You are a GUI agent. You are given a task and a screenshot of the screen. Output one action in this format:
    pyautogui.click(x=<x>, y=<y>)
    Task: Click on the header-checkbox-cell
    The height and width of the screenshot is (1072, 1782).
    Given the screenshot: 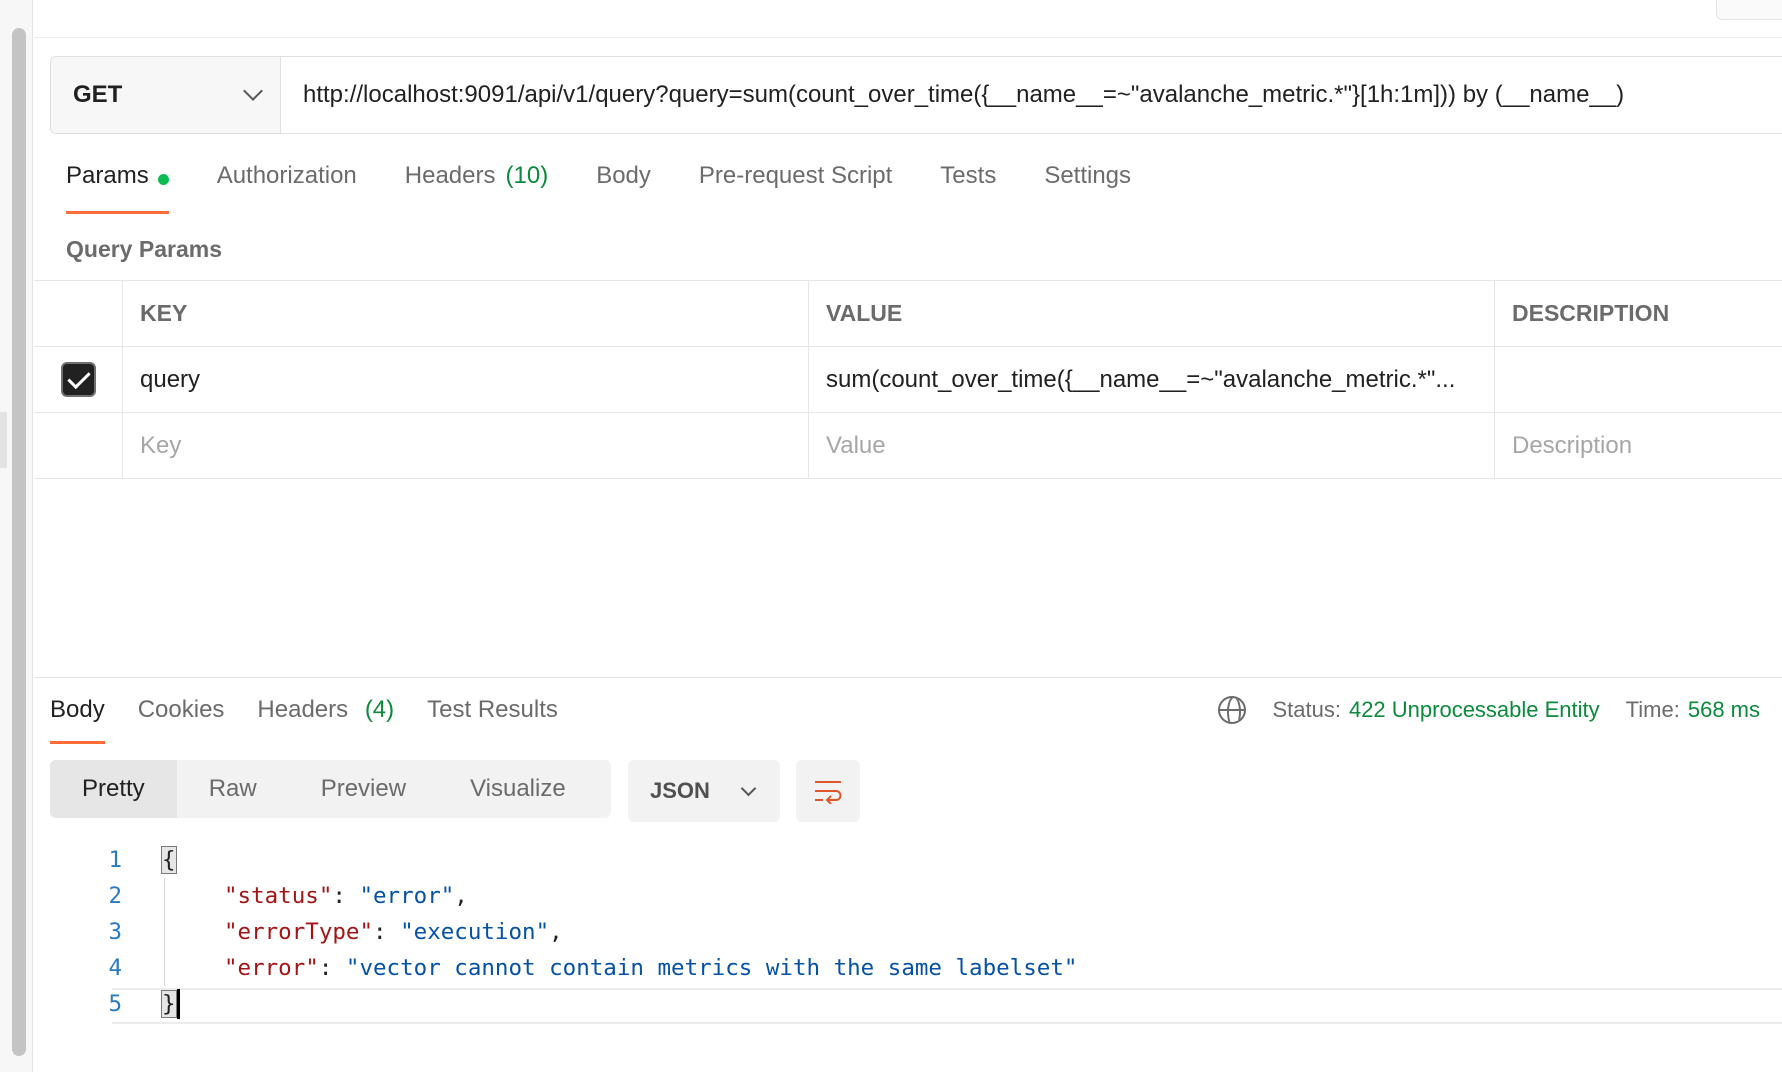 What is the action you would take?
    pyautogui.click(x=78, y=313)
    